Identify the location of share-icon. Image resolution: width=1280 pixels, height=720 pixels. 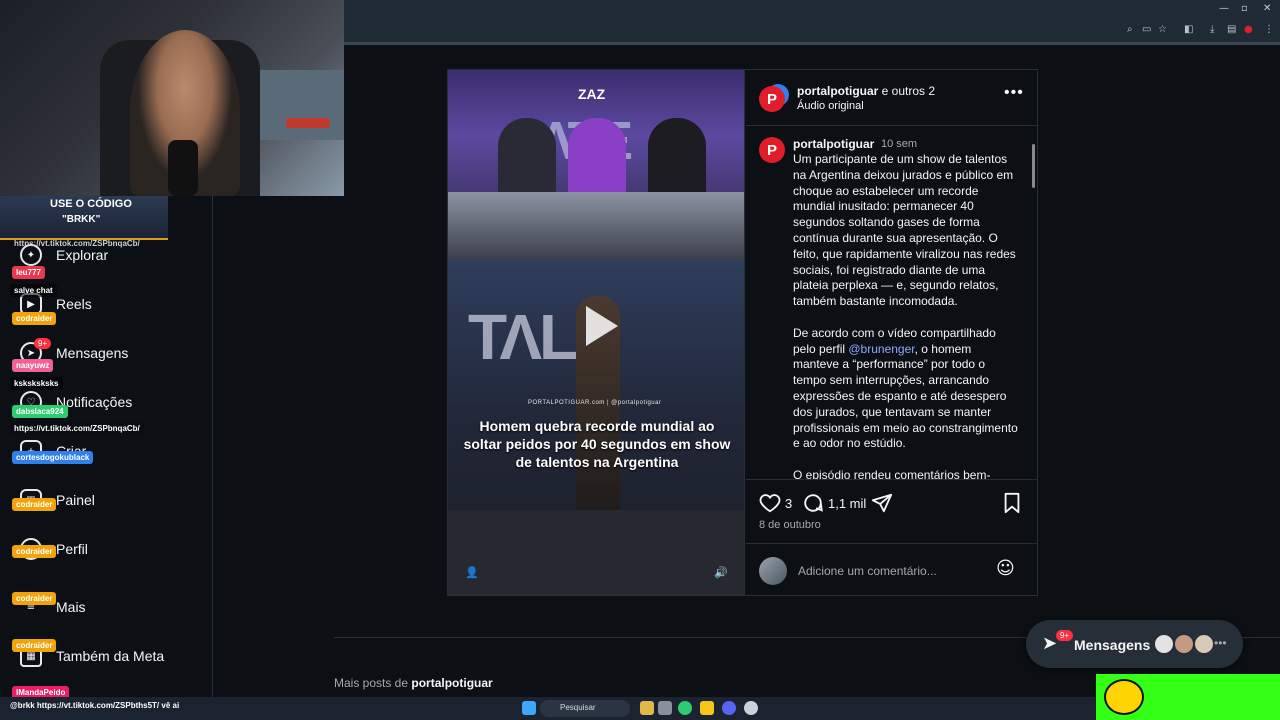
(882, 503).